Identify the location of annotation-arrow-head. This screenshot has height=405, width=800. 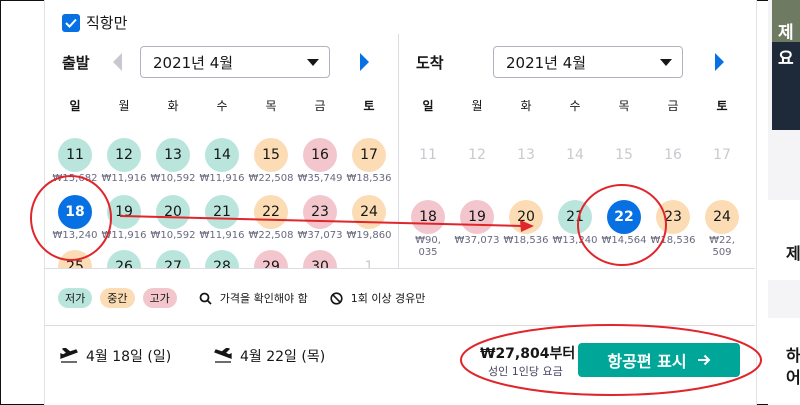
(527, 226).